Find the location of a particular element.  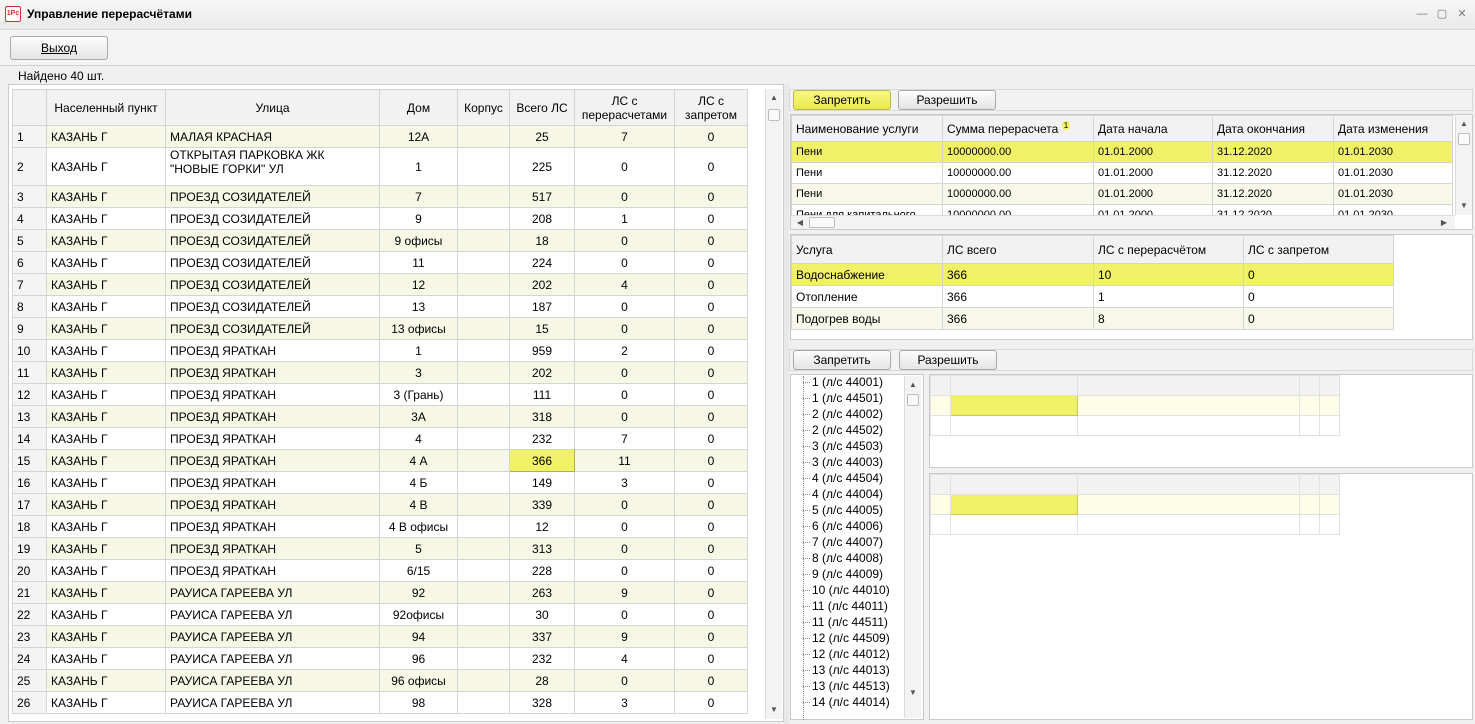

house-cell: 4 В is located at coordinates (418, 504).